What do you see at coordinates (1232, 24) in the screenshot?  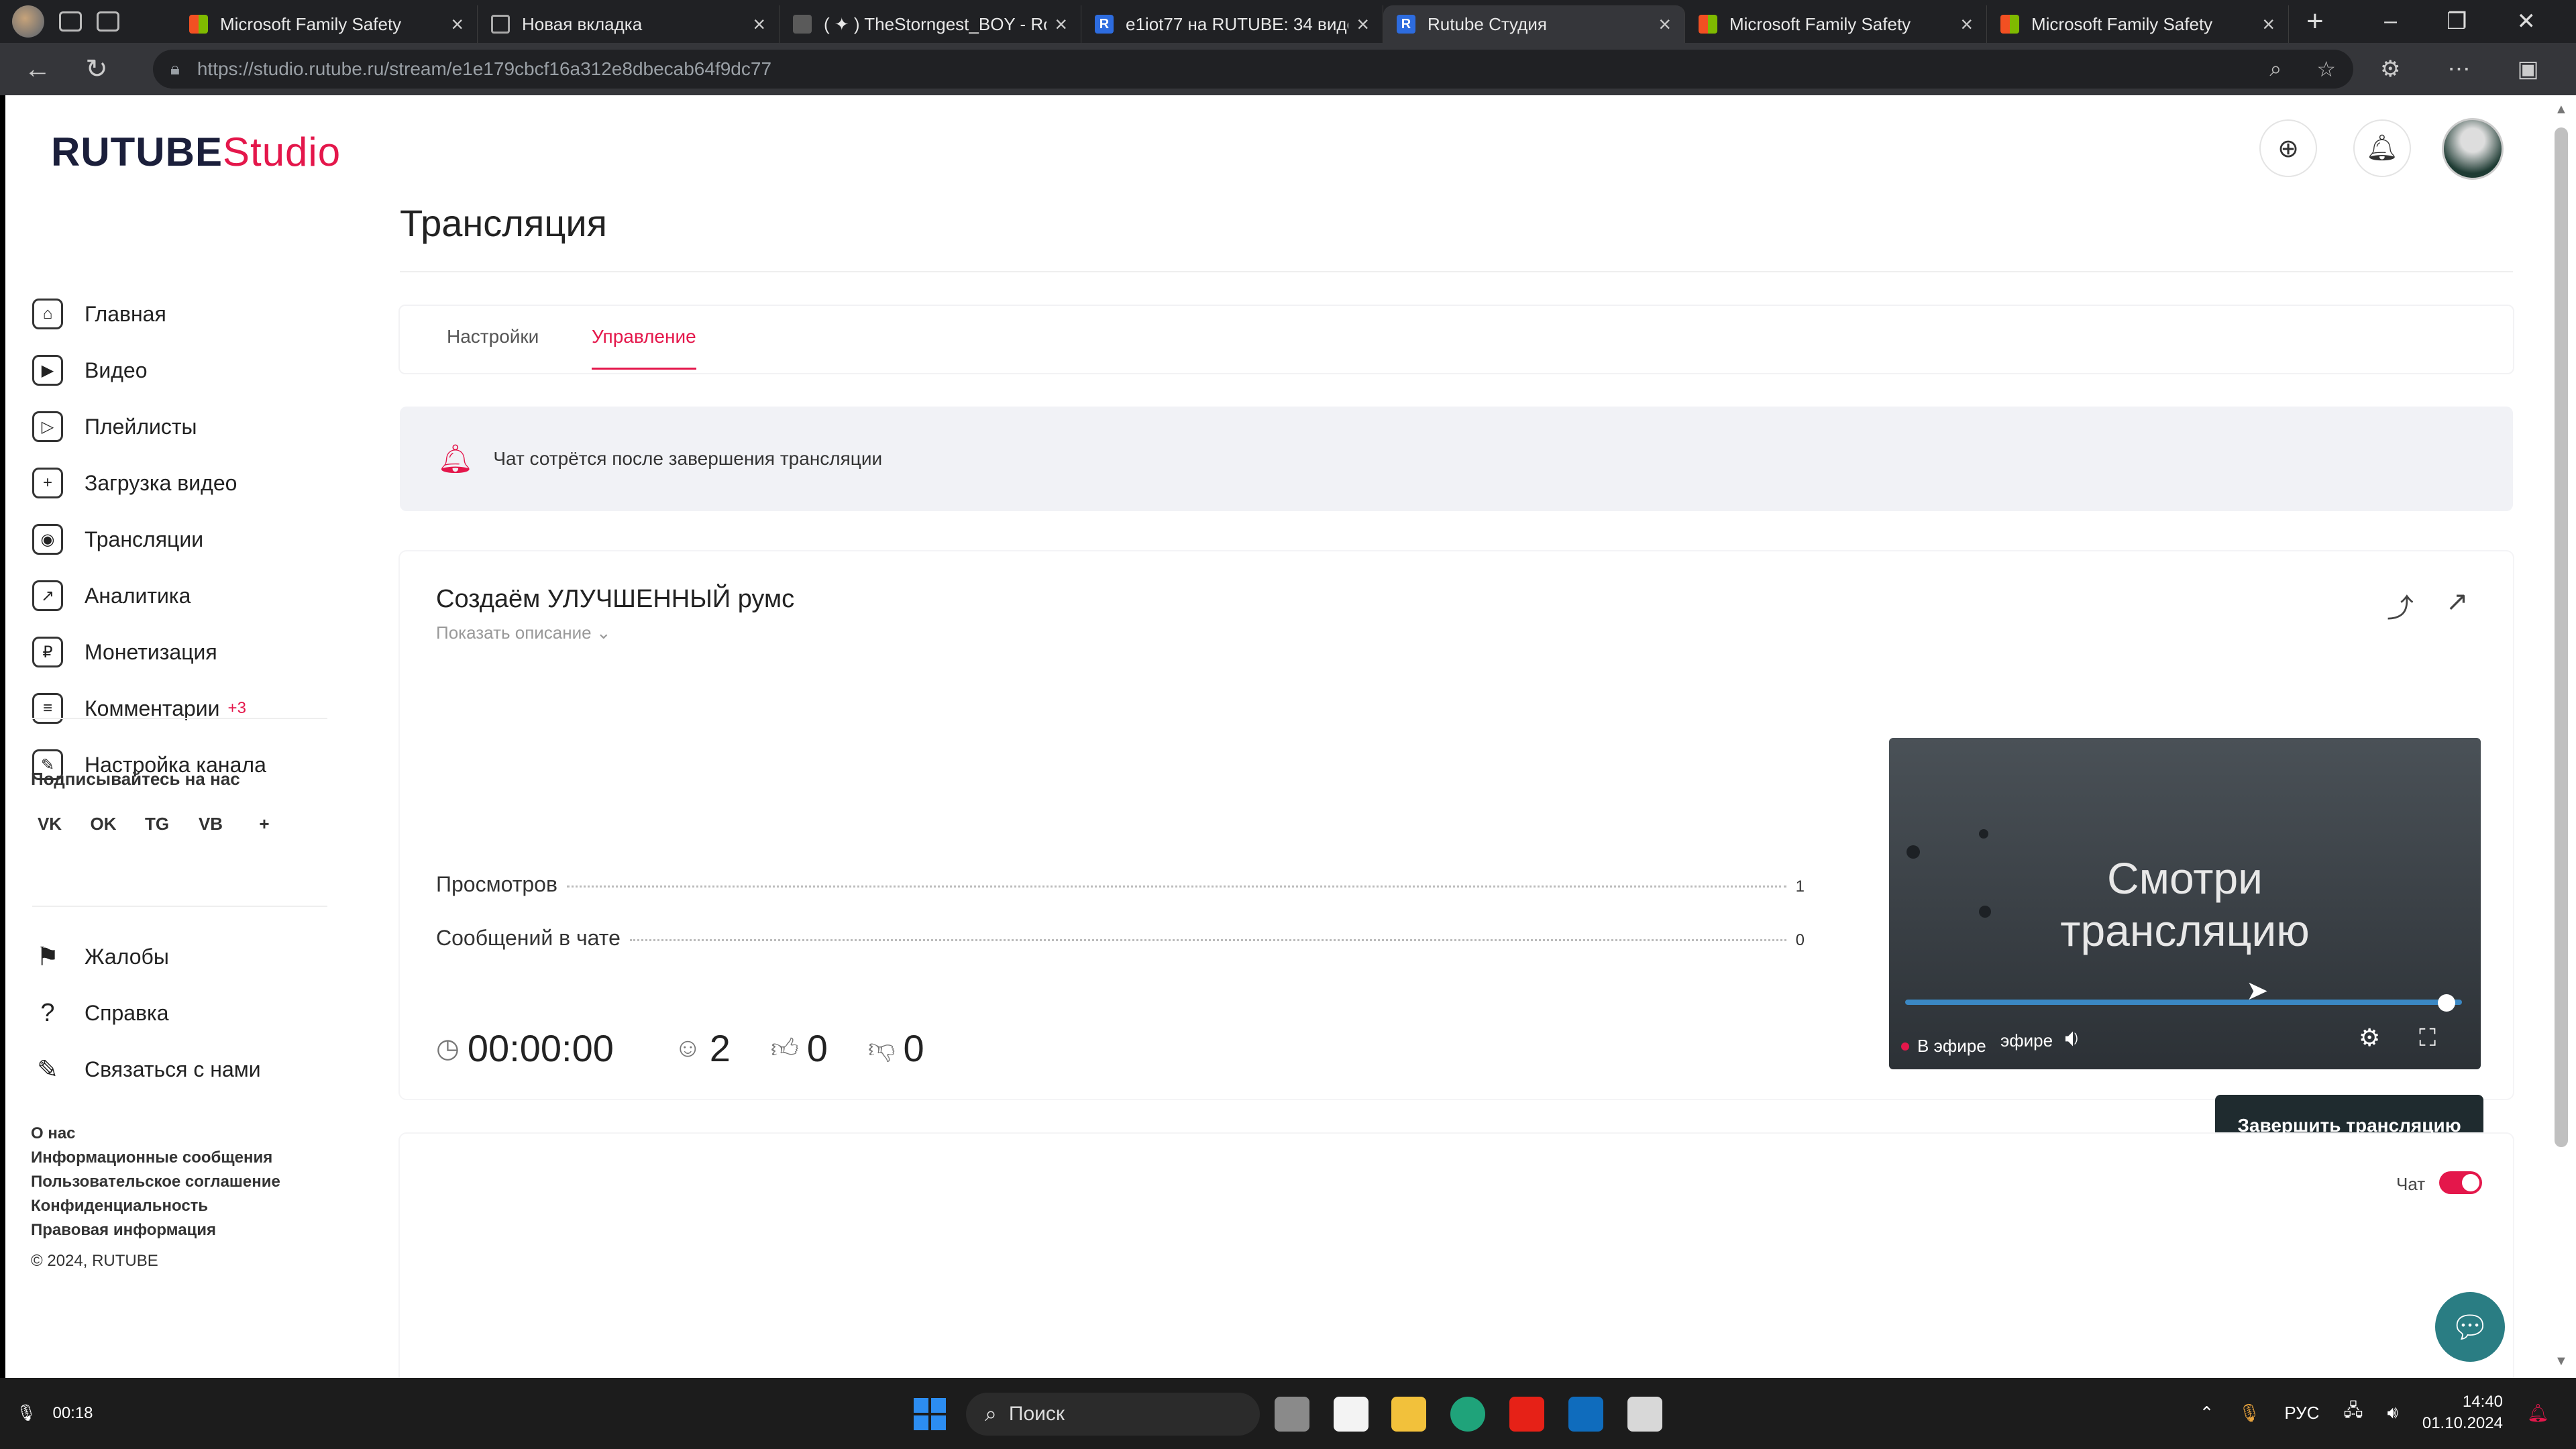 I see `browser-tab: Re1iot77 на RUTUBE: 34 видео ×` at bounding box center [1232, 24].